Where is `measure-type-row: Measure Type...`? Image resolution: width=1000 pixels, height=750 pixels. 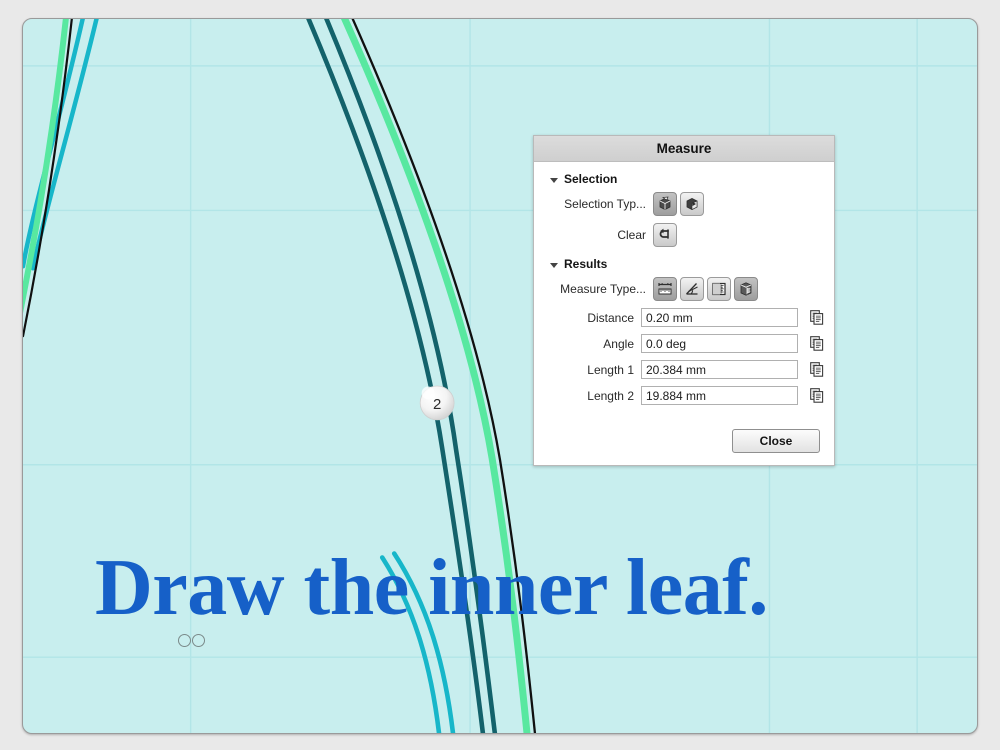 measure-type-row: Measure Type... is located at coordinates (684, 289).